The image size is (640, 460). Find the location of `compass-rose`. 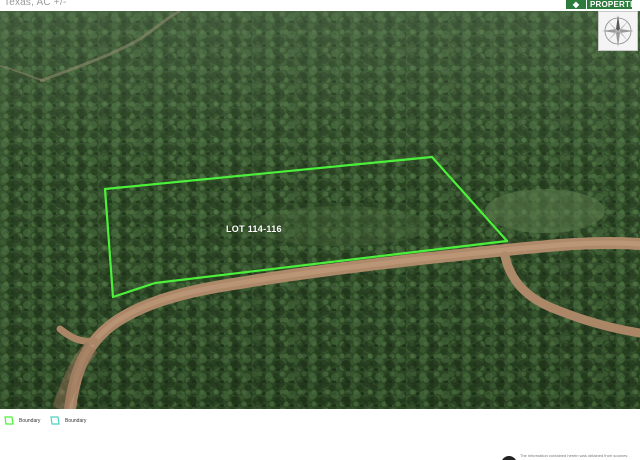

compass-rose is located at coordinates (618, 31).